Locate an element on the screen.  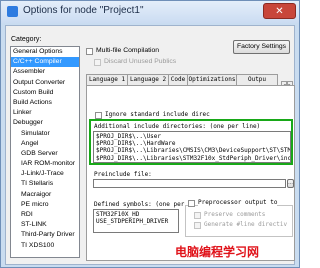
discard-unused-checkbox is located at coordinates (97, 62).